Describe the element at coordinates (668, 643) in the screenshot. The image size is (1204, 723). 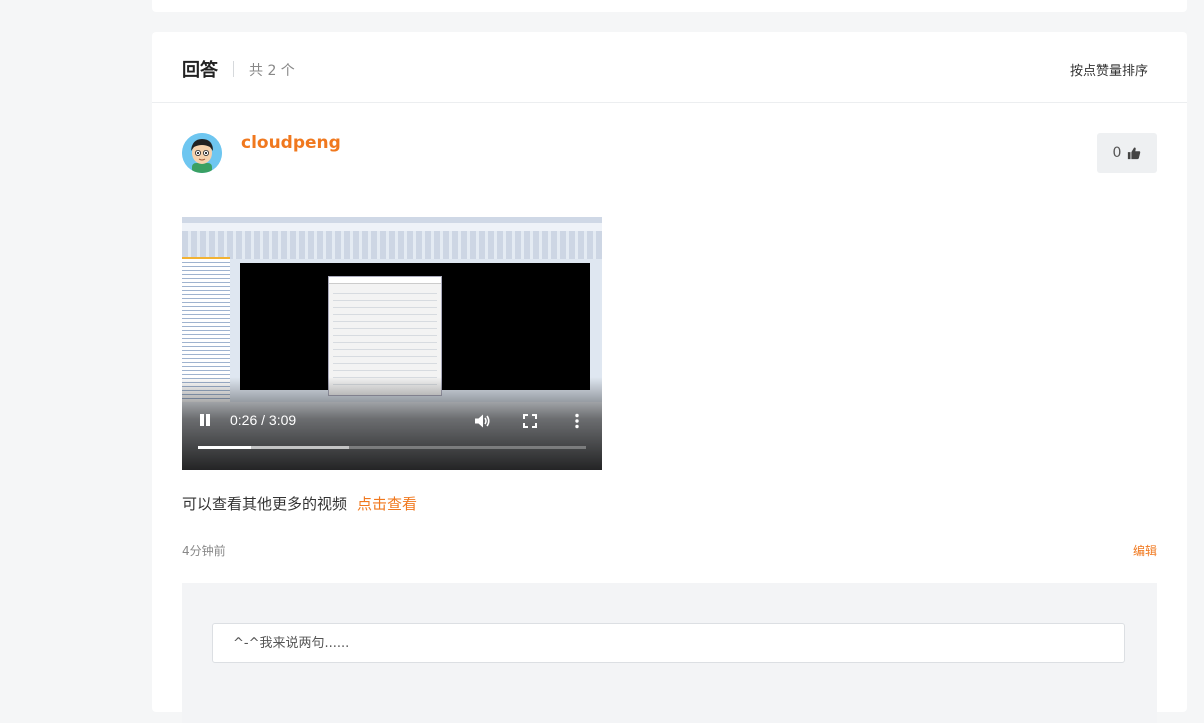
I see `comment-input` at that location.